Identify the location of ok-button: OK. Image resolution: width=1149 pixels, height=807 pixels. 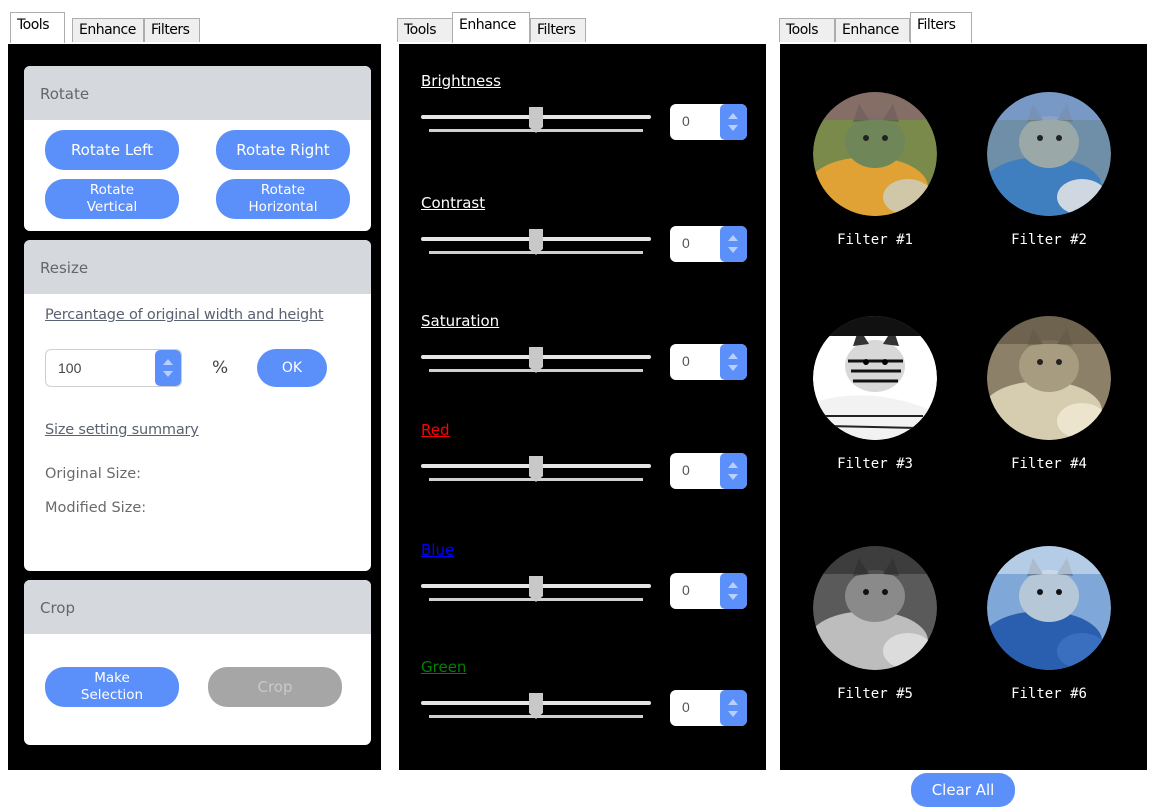
(292, 368).